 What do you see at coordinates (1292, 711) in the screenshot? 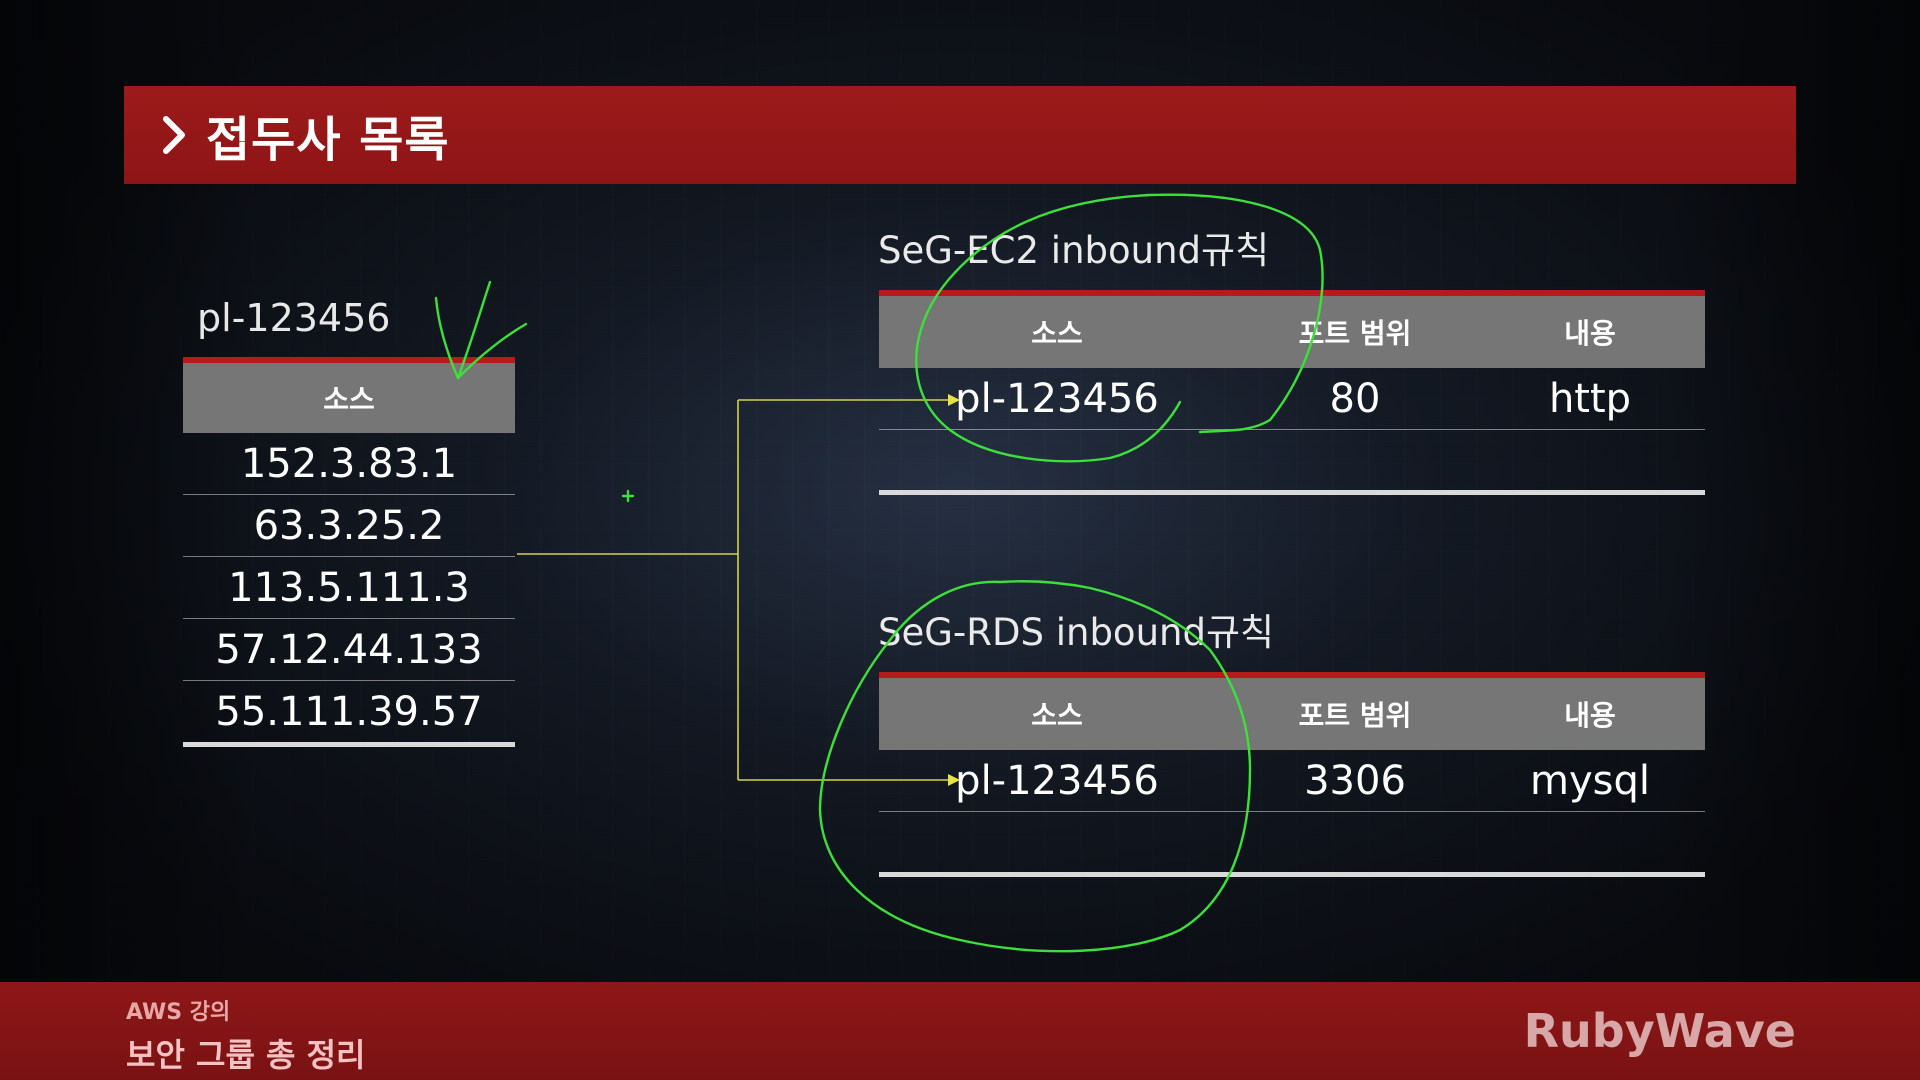
I see `rds-rules-header: 소스 포트 범위 내용` at bounding box center [1292, 711].